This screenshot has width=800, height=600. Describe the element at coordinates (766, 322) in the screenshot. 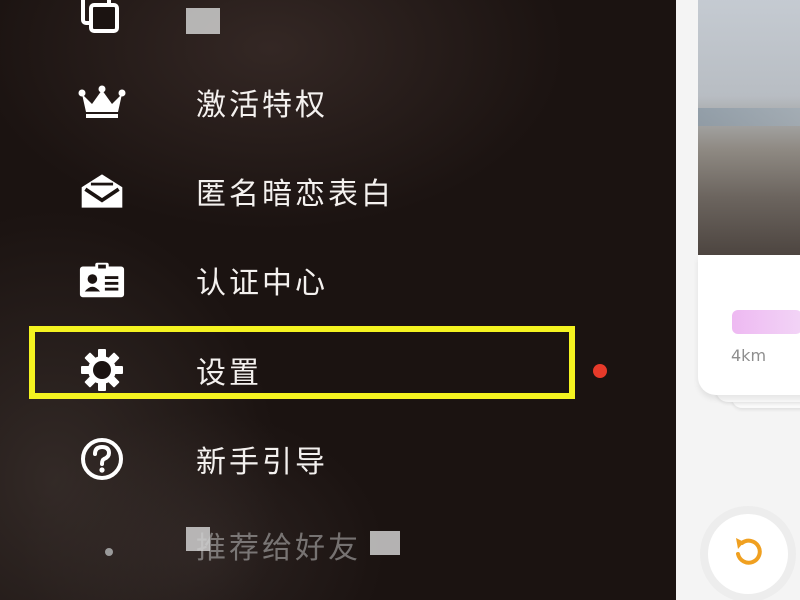

I see `profile-tag` at that location.